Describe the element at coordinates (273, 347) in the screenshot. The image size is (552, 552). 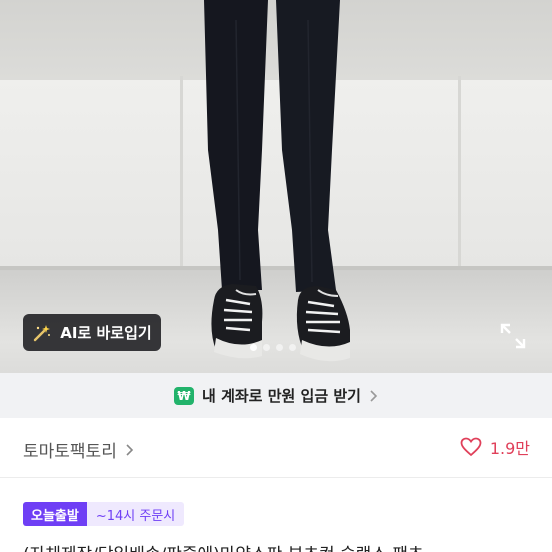
I see `carousel-indicator` at that location.